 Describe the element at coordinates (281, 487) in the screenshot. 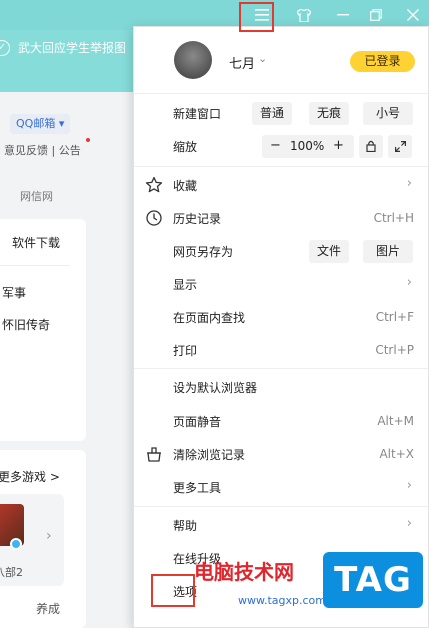

I see `menu-item-more-tools: 更多工具 ›` at that location.